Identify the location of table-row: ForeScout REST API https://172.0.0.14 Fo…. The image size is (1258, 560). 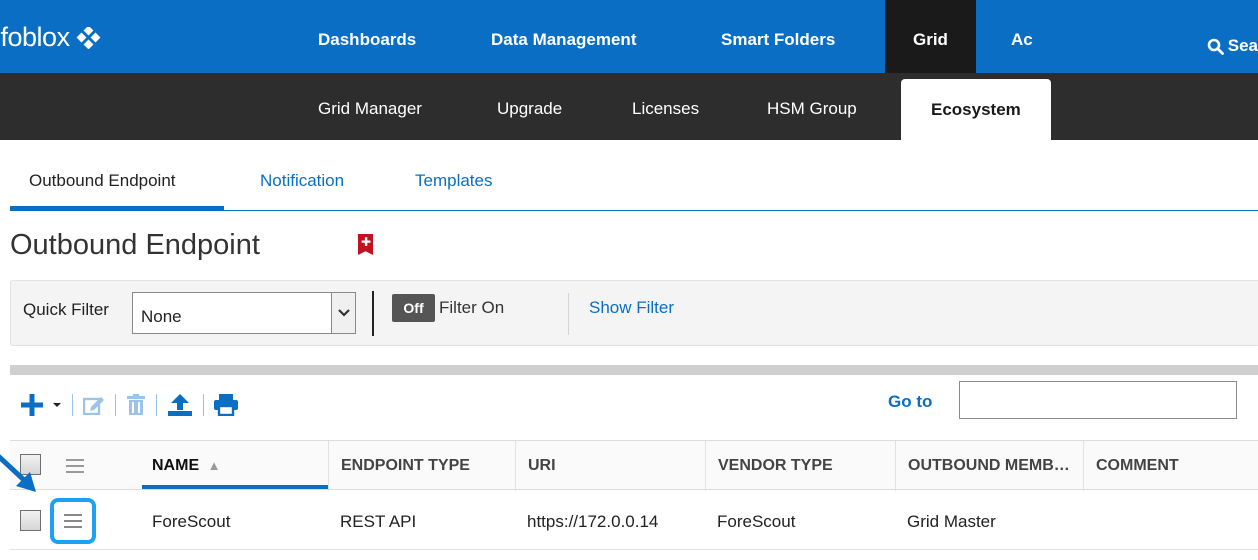
(634, 520).